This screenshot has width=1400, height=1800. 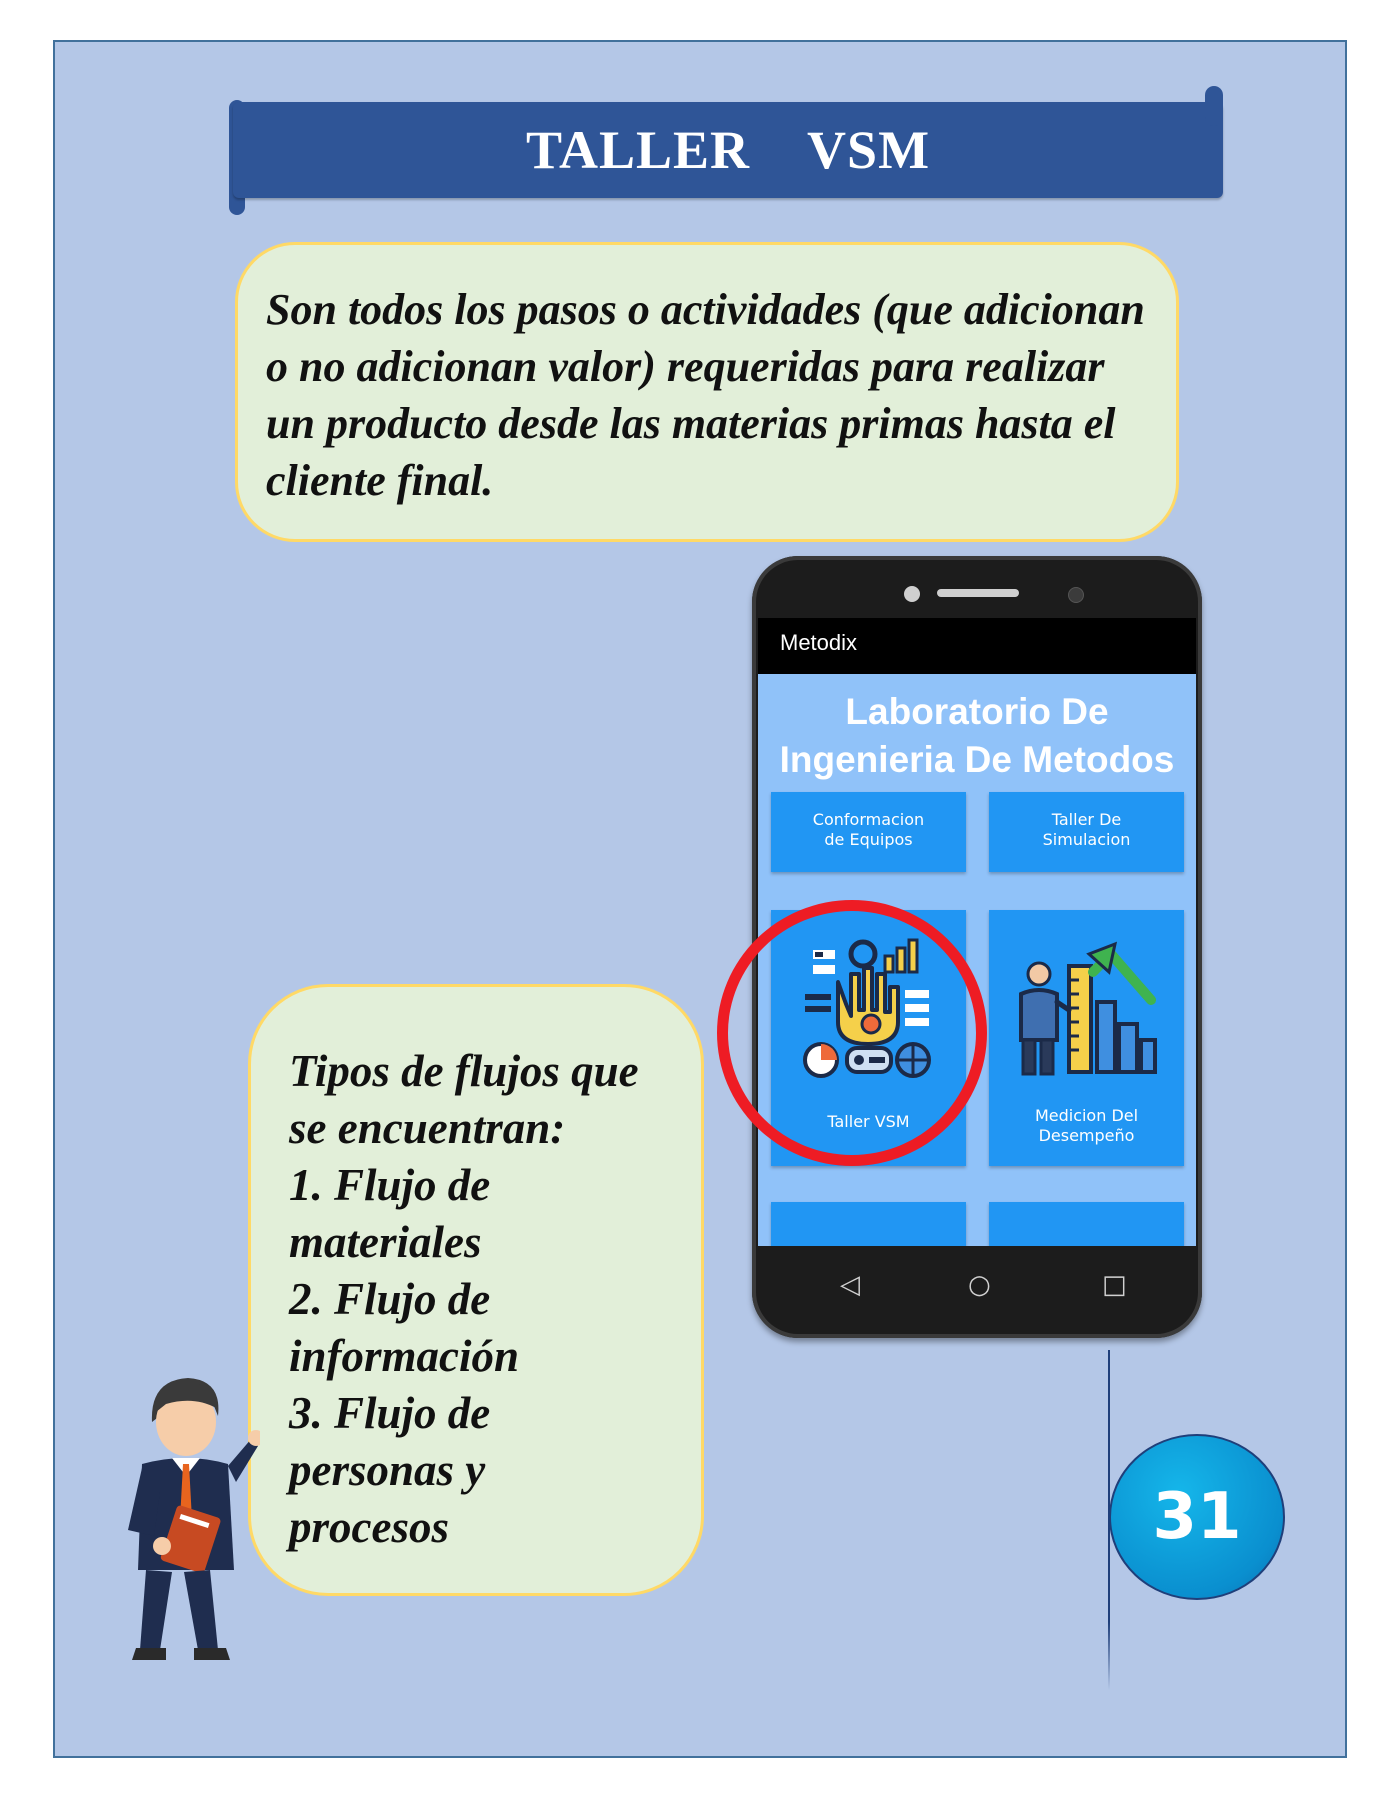 What do you see at coordinates (1086, 839) in the screenshot?
I see `tile-label-line: Simulacion` at bounding box center [1086, 839].